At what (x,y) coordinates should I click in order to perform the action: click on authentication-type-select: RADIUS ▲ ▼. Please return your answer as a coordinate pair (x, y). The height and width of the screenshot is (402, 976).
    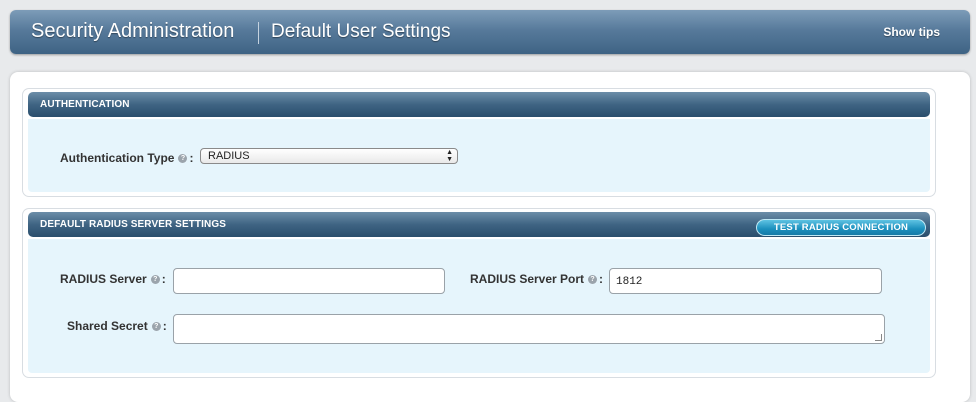
    Looking at the image, I should click on (329, 156).